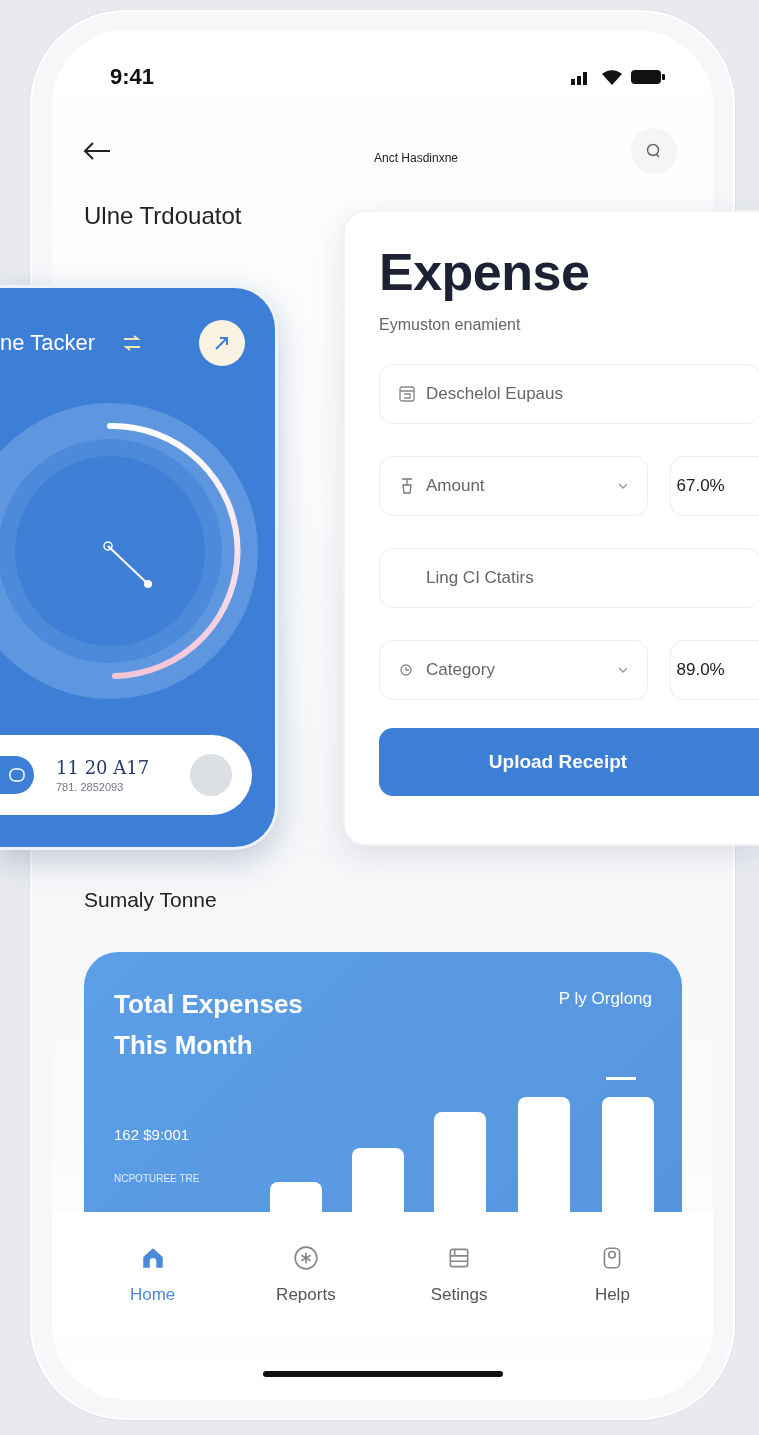 The width and height of the screenshot is (759, 1435). What do you see at coordinates (569, 394) in the screenshot?
I see `input-field: Deschelol Eupaus` at bounding box center [569, 394].